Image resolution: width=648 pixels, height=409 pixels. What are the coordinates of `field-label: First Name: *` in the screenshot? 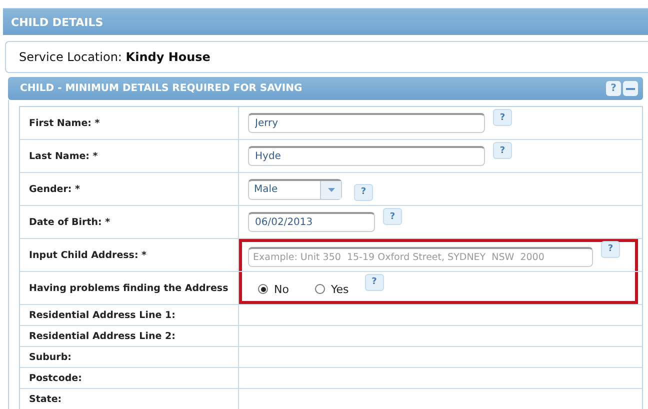 It's located at (129, 123).